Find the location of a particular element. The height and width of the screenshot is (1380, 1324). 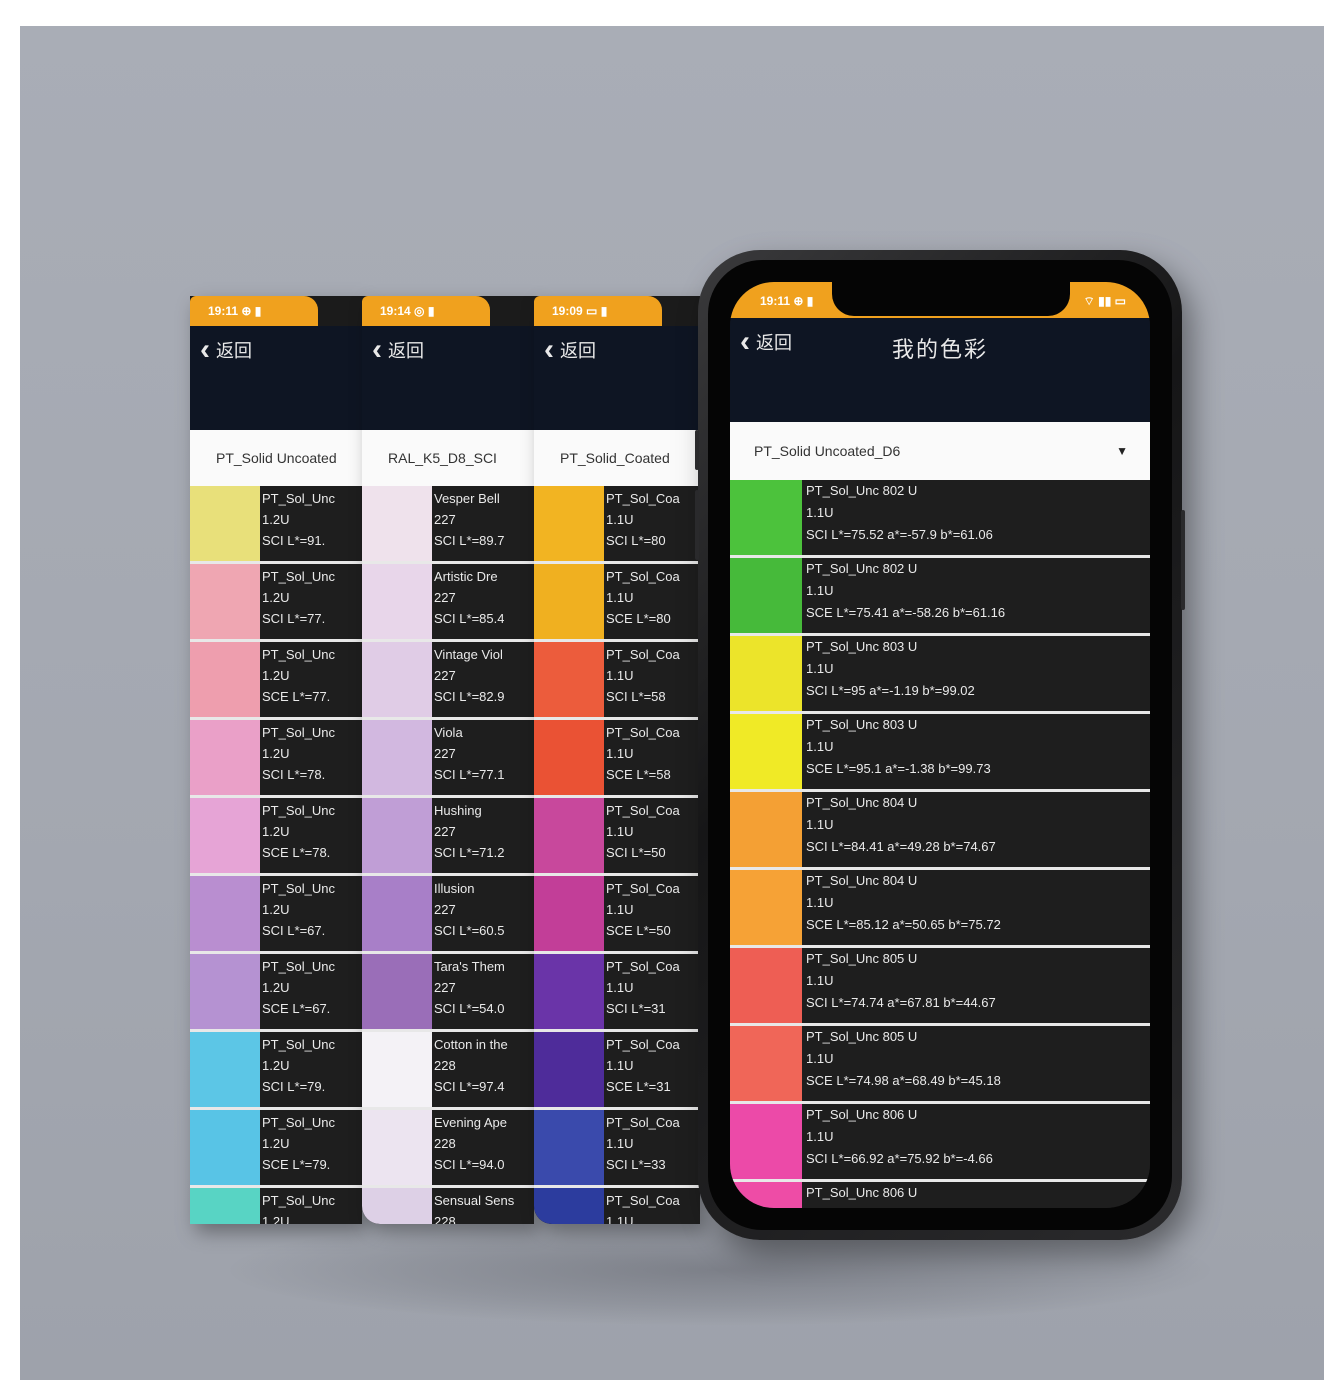

status-bar: 19:14 ◎ ▮ is located at coordinates (426, 311).